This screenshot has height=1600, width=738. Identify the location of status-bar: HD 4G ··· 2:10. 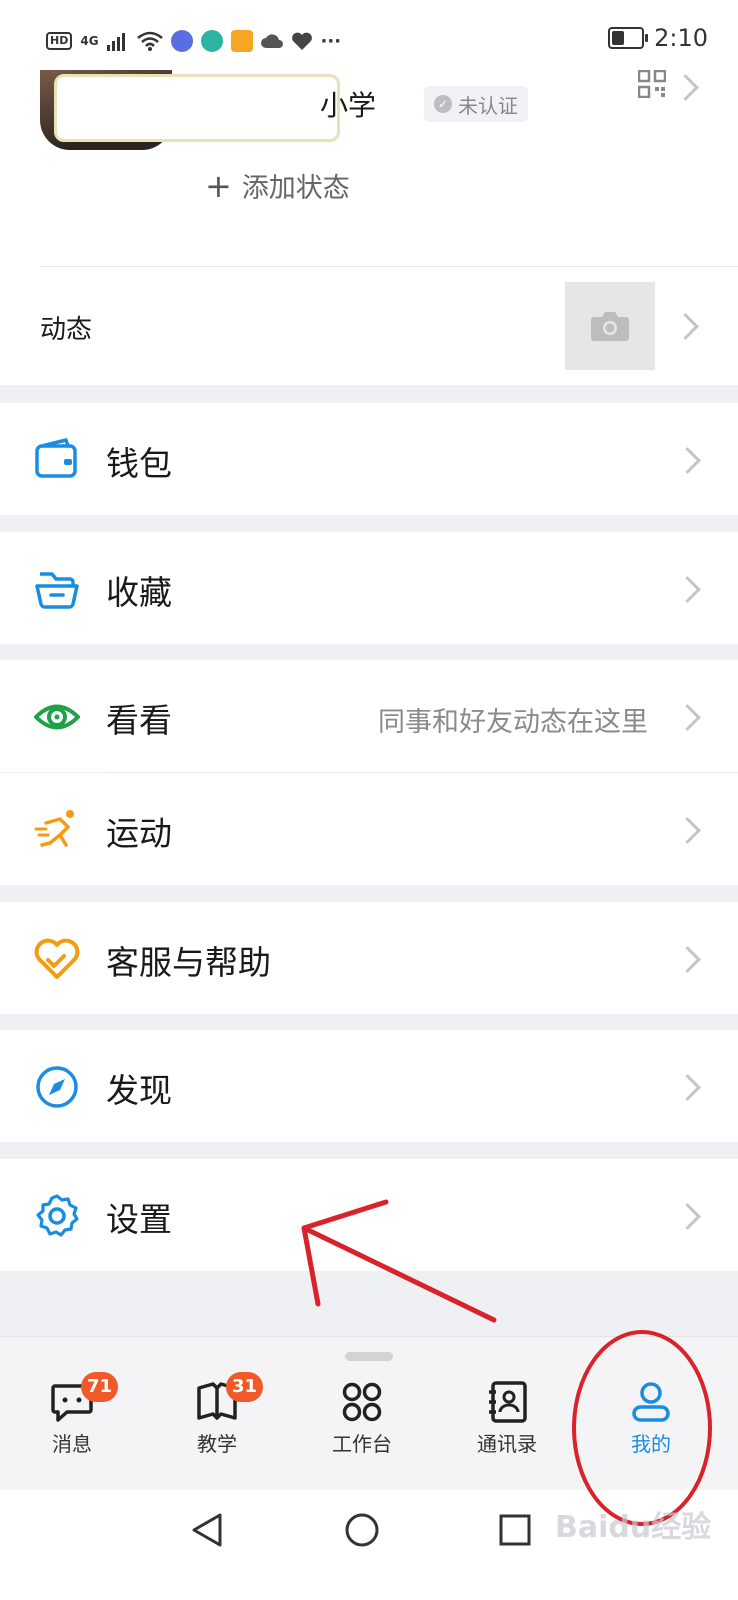
(369, 35).